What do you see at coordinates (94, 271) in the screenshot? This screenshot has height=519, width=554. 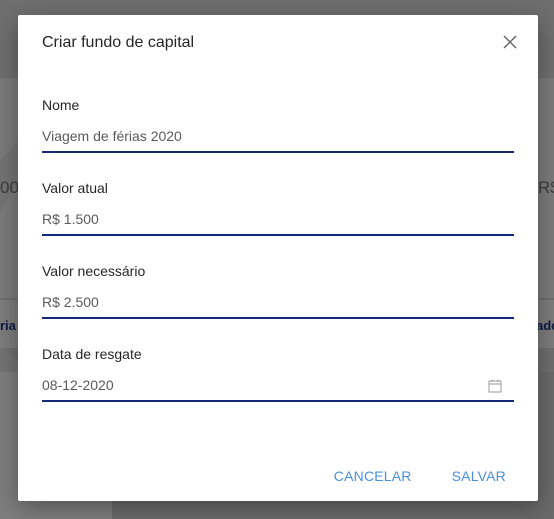 I see `required-value-label: Valor necessário` at bounding box center [94, 271].